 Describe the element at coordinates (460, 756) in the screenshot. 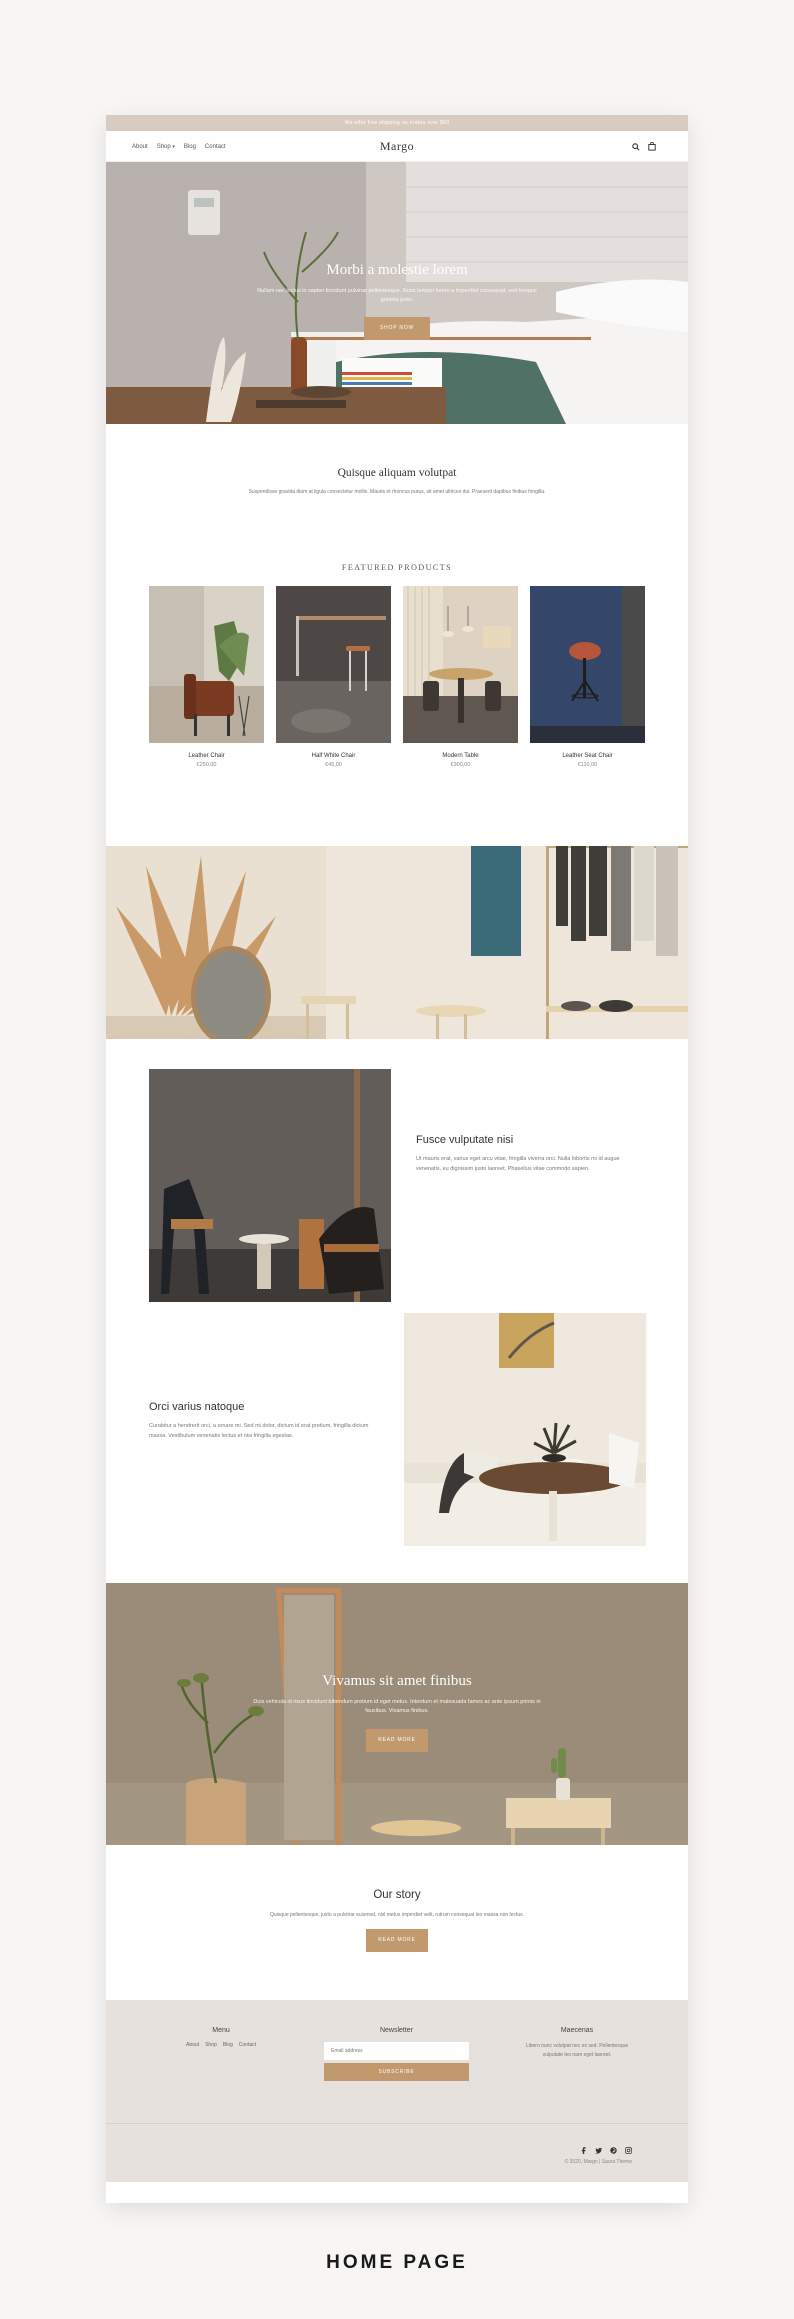

I see `product-name: Modern Table` at that location.